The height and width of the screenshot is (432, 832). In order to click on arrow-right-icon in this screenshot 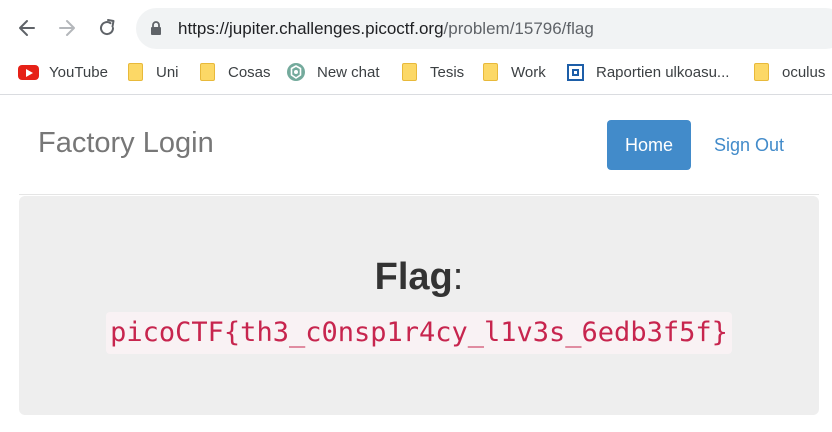, I will do `click(67, 28)`.